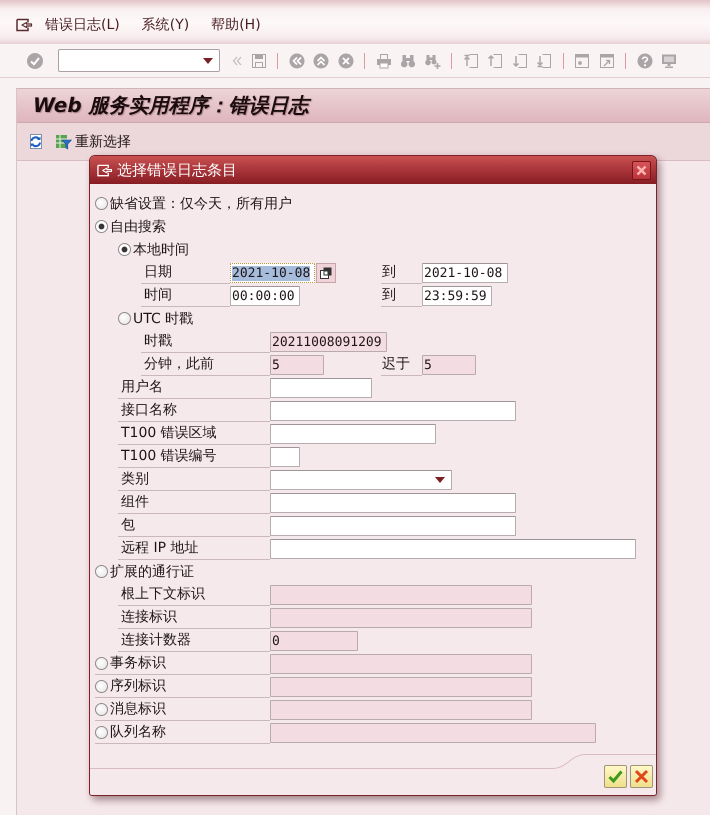 Image resolution: width=710 pixels, height=815 pixels. I want to click on dialog-title: 选择错误日志条目, so click(177, 170).